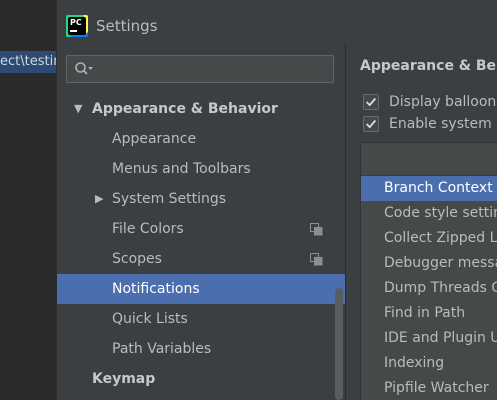 Image resolution: width=497 pixels, height=400 pixels. What do you see at coordinates (443, 102) in the screenshot?
I see `checkbox-label: Display balloon` at bounding box center [443, 102].